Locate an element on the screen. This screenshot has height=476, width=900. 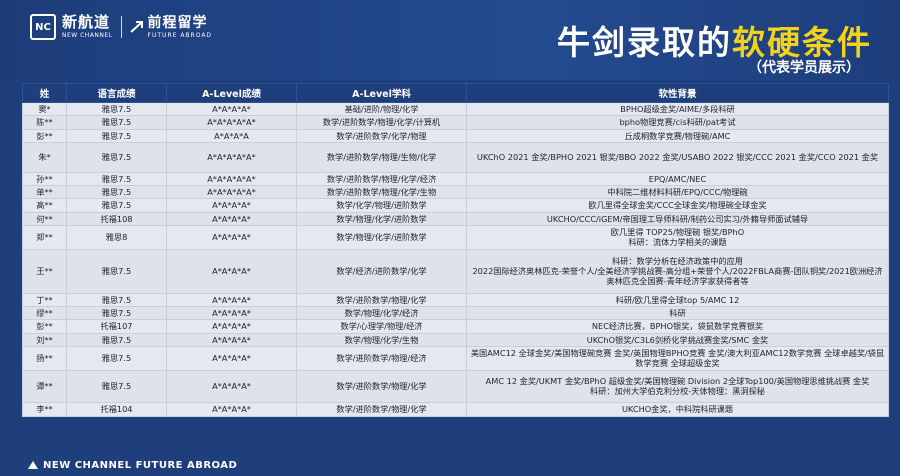
future-abroad-en: FUTURE ABROAD is located at coordinates (180, 35).